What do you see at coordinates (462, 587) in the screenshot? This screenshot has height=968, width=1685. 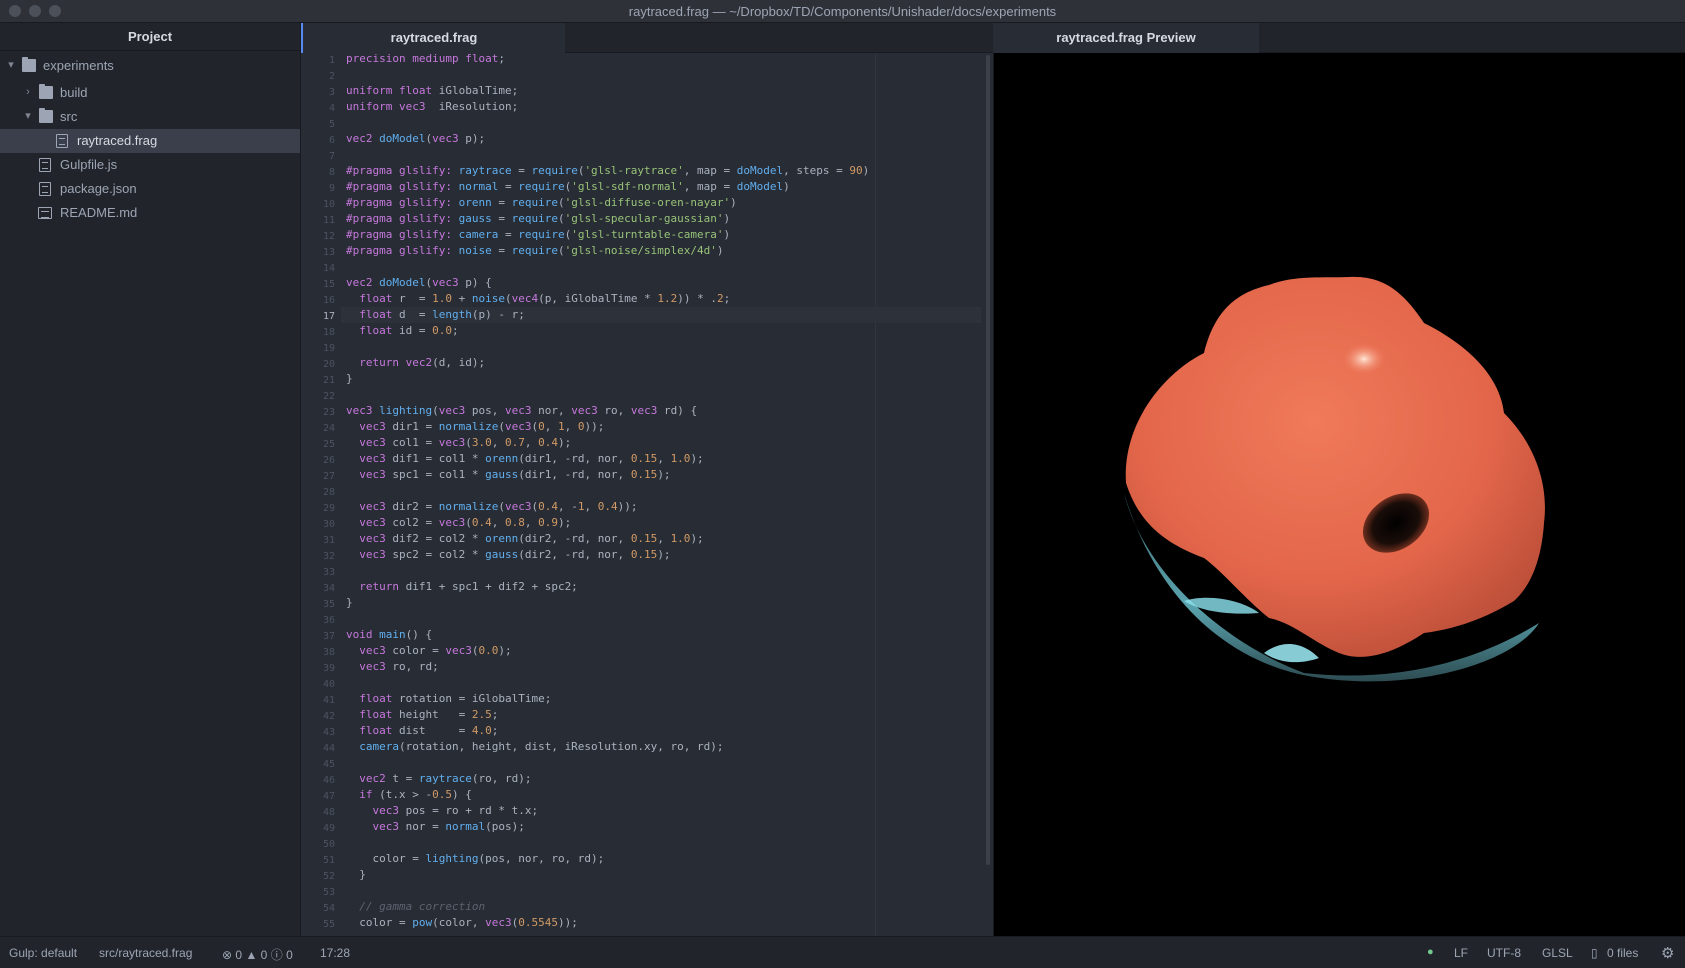 I see `code-line: return dif1 + spc1 + dif2 + spc2;` at bounding box center [462, 587].